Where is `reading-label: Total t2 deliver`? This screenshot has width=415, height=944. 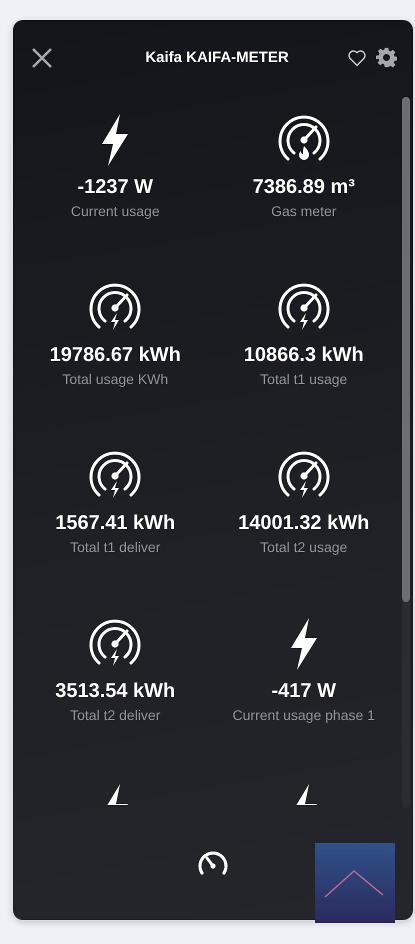
reading-label: Total t2 deliver is located at coordinates (115, 715).